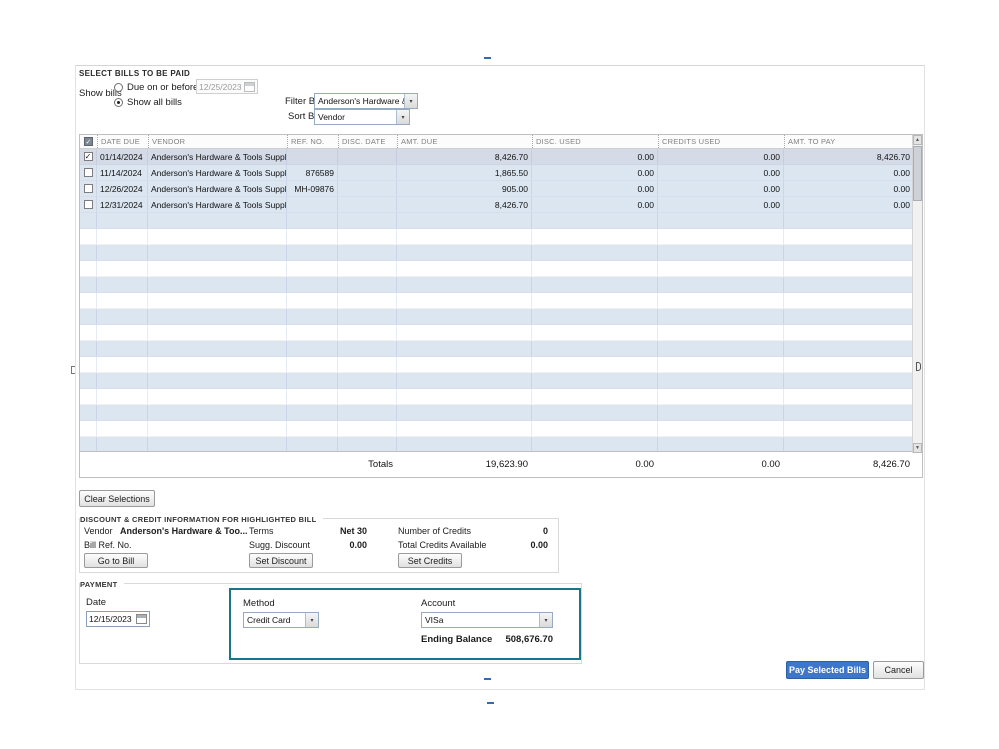 Image resolution: width=999 pixels, height=749 pixels. I want to click on scroll-up-icon: ▲, so click(917, 140).